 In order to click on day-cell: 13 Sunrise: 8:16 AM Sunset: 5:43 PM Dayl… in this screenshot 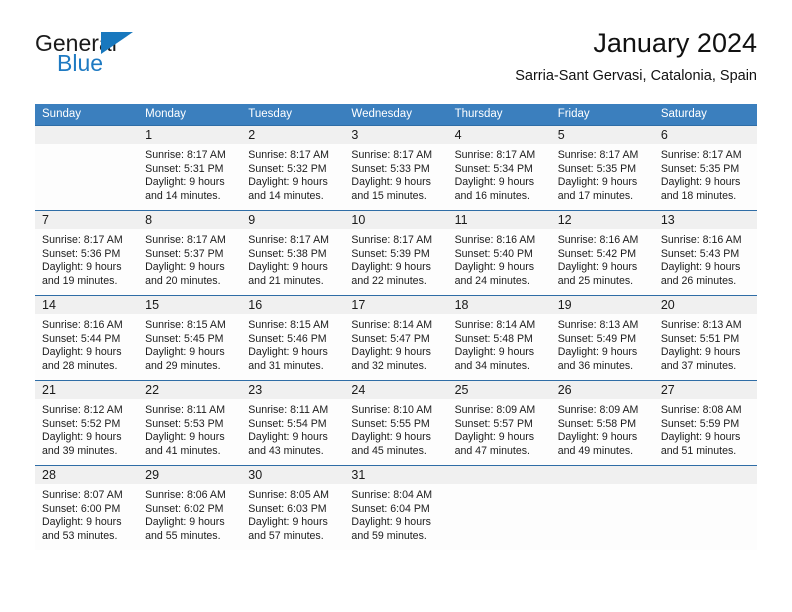, I will do `click(705, 253)`.